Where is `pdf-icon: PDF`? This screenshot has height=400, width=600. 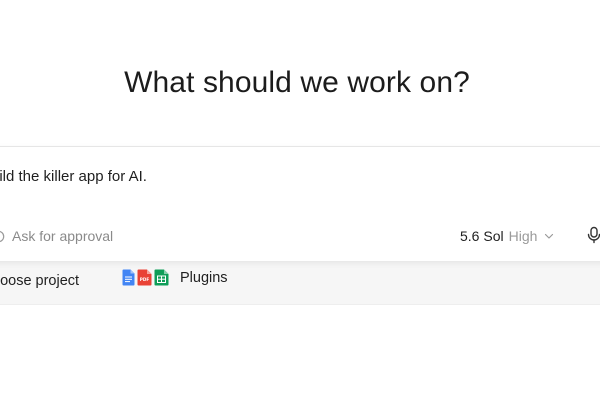
pdf-icon: PDF is located at coordinates (144, 277).